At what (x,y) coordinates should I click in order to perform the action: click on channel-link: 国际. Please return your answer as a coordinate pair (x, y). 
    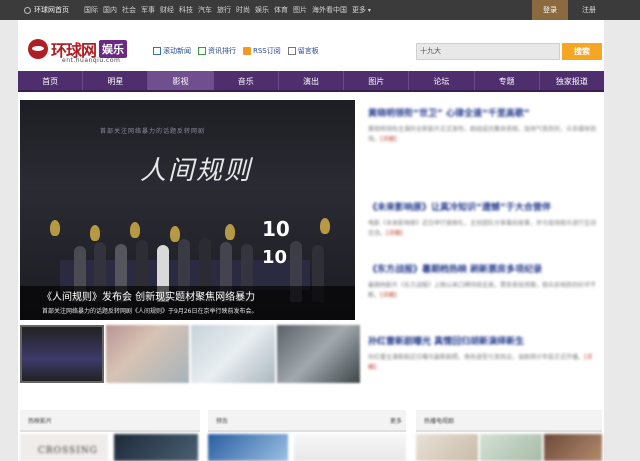
    Looking at the image, I should click on (91, 10).